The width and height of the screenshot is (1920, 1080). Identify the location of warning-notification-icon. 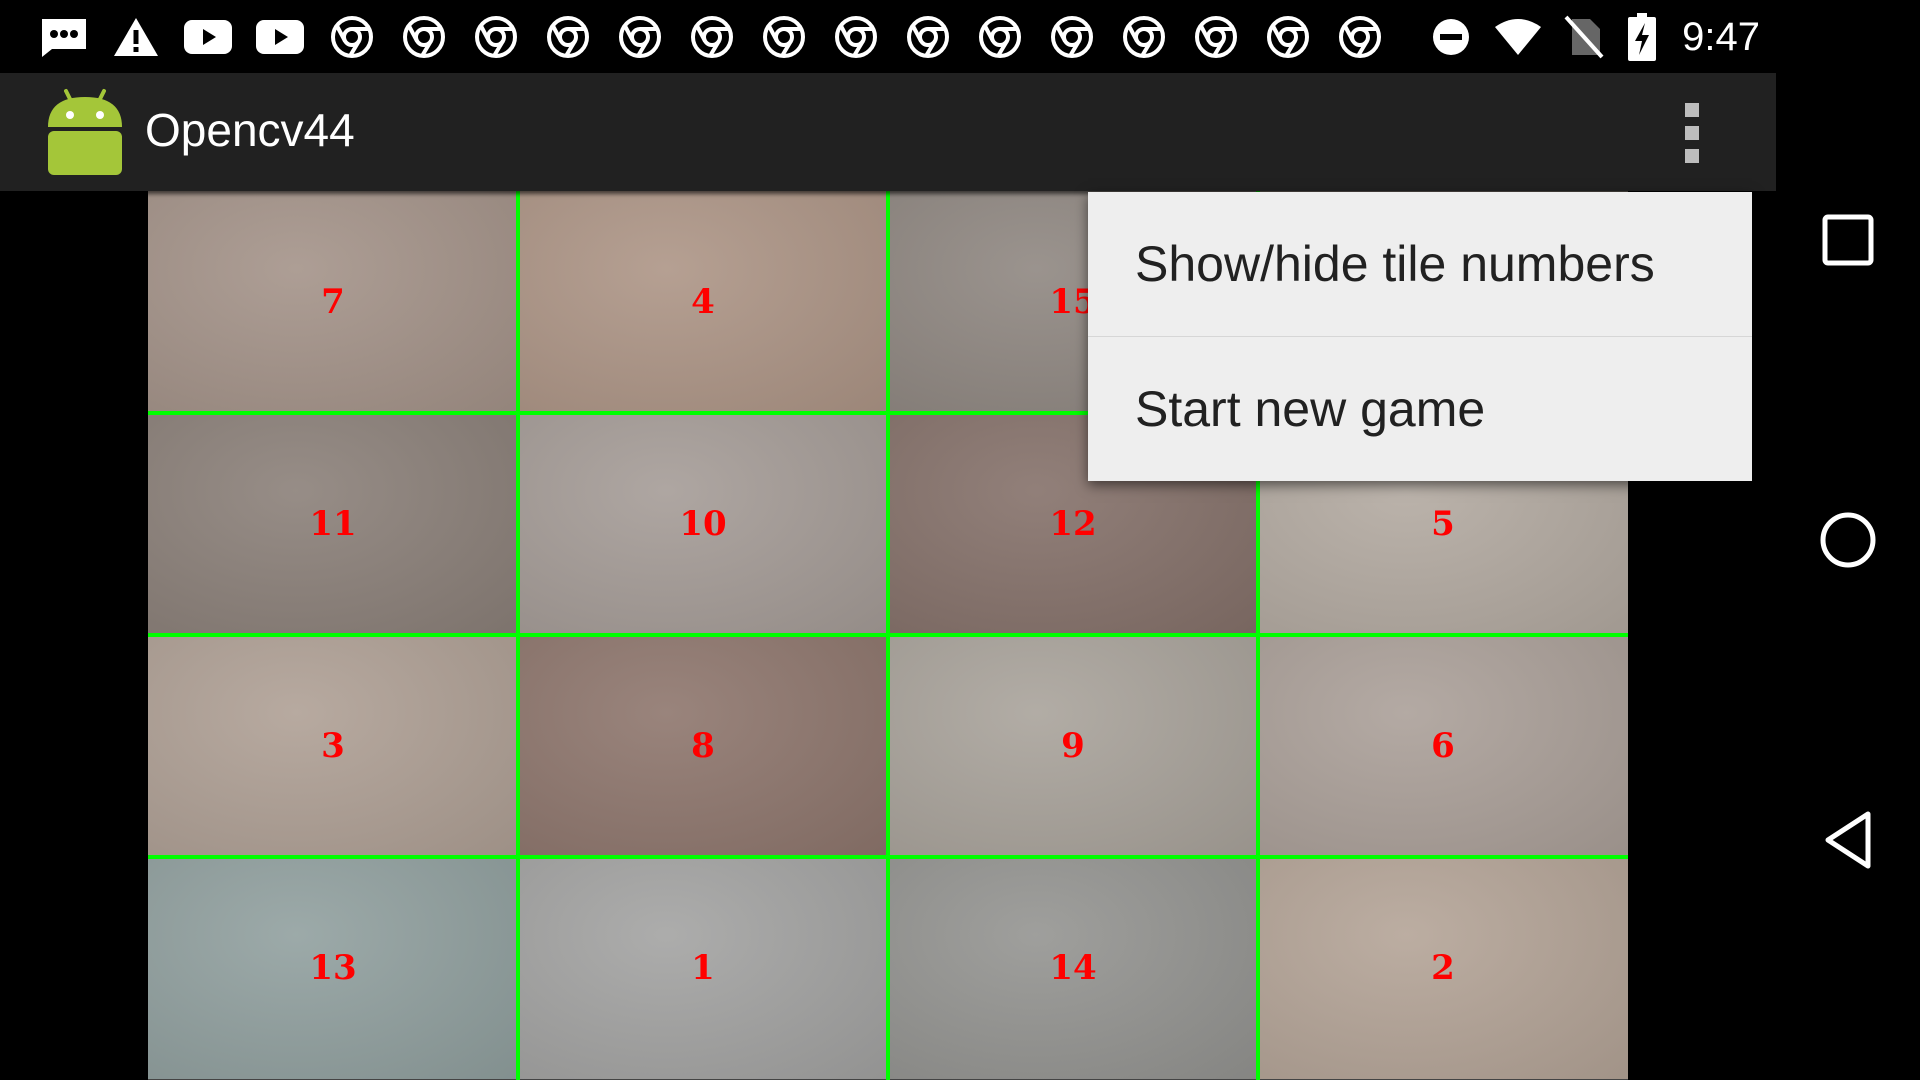
(136, 37).